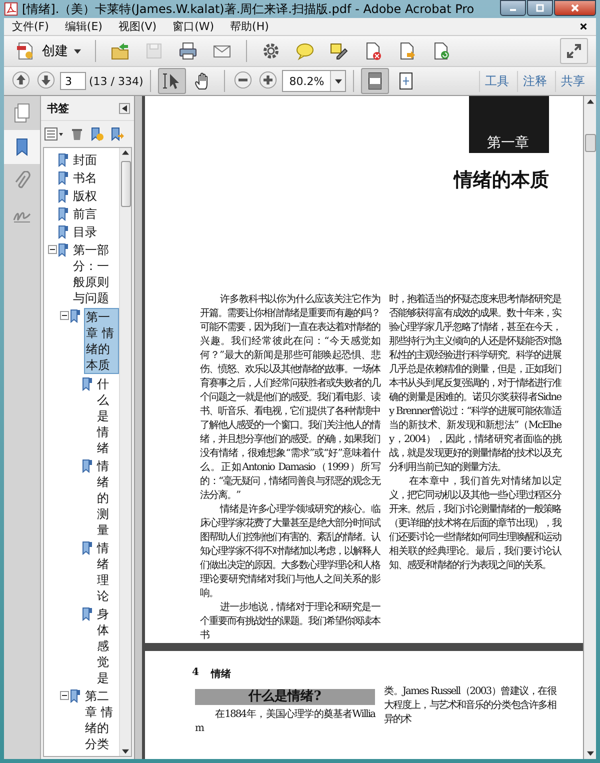  I want to click on minus-icon, so click(243, 79).